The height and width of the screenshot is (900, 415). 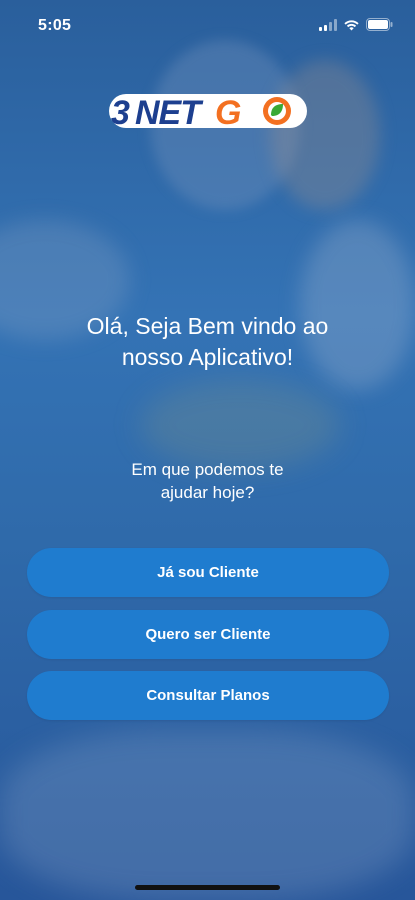 I want to click on welcome-heading: Olá, Seja Bem vindo ao nosso Aplicativo!, so click(x=207, y=342).